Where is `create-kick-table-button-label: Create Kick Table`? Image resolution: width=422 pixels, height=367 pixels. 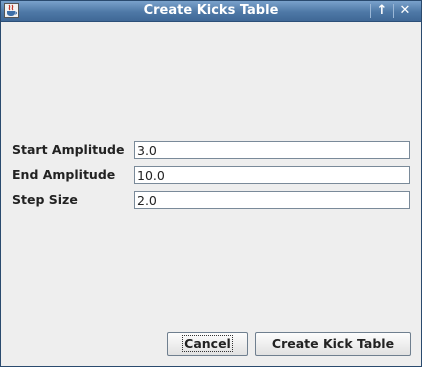
create-kick-table-button-label: Create Kick Table is located at coordinates (333, 343).